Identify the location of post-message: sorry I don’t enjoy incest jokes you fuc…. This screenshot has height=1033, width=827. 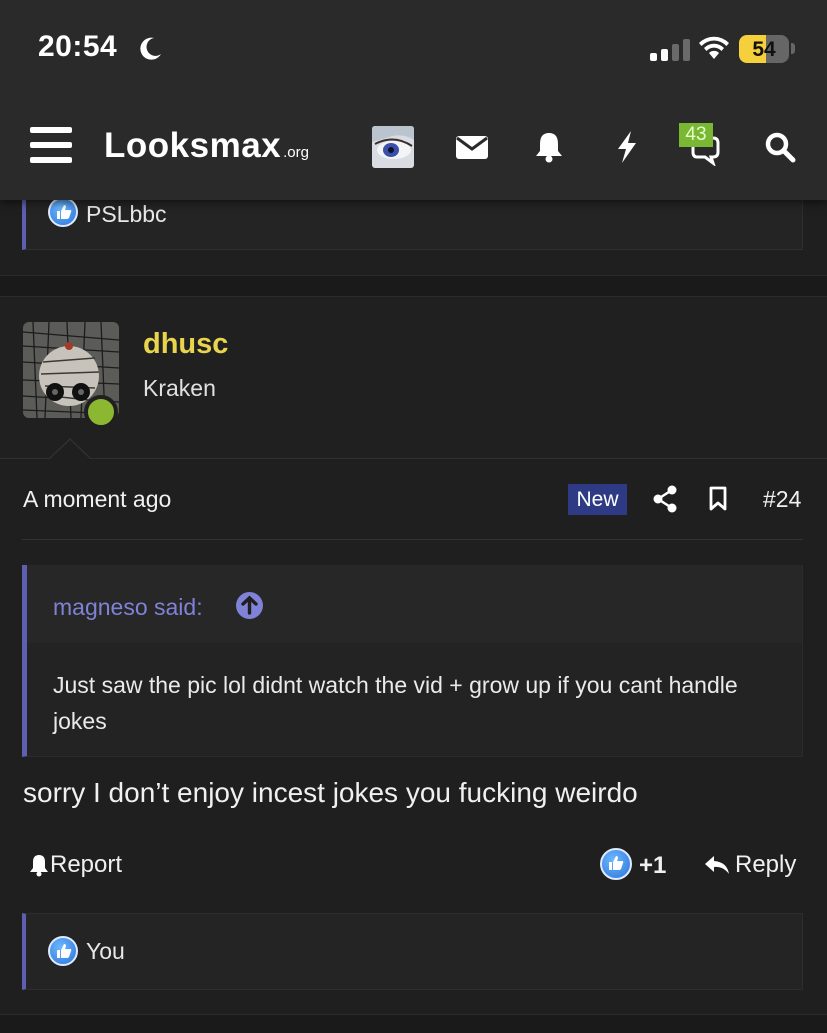
(330, 792).